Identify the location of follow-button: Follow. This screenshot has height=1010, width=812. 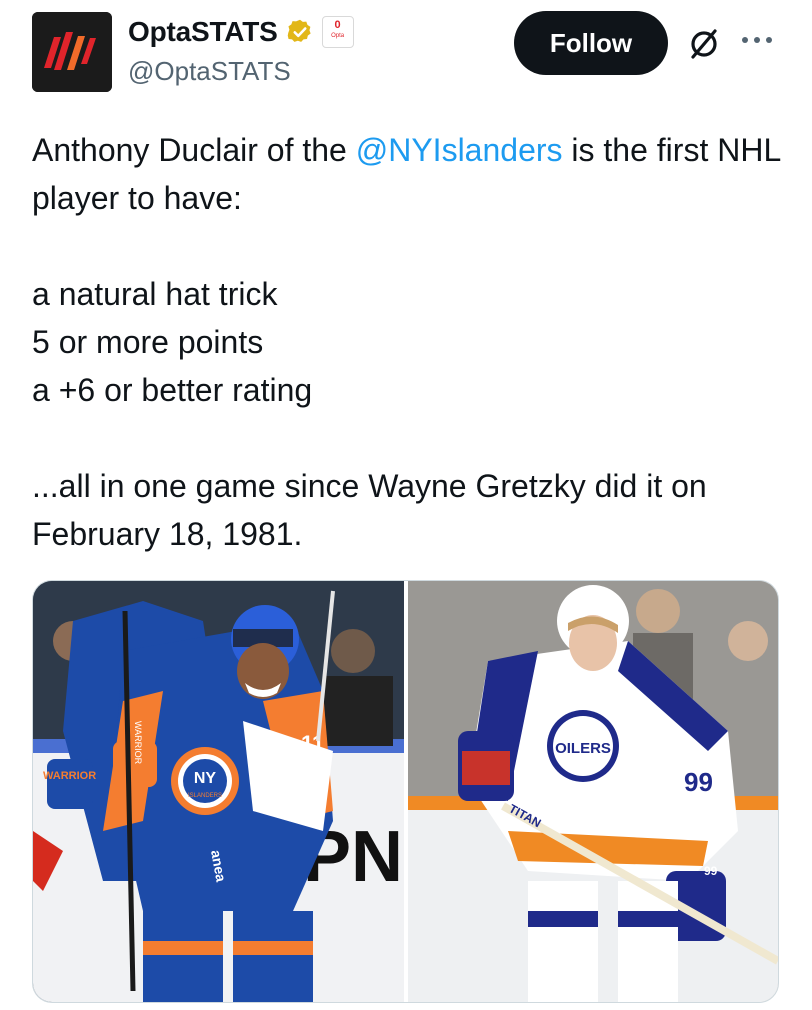
(591, 43).